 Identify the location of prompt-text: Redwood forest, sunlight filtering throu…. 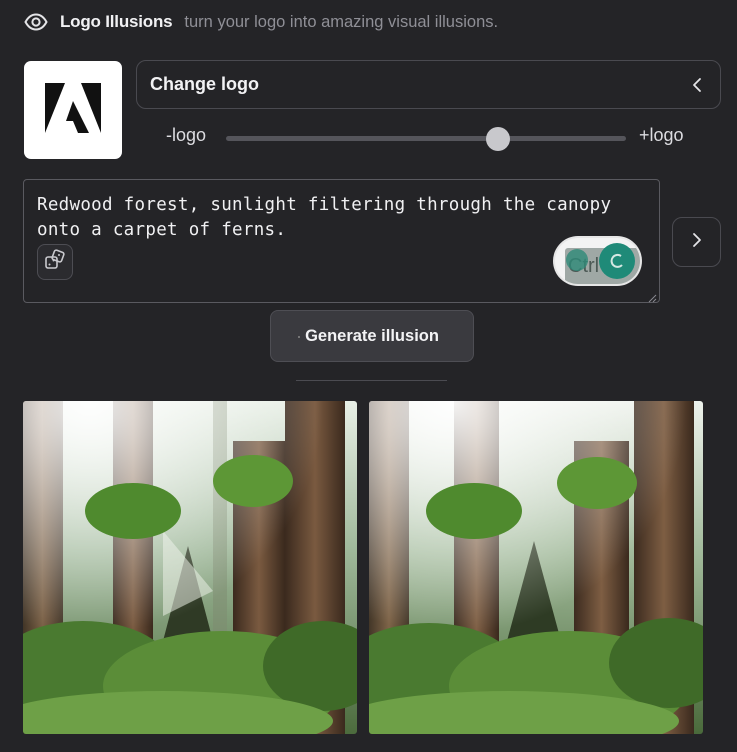
(337, 218).